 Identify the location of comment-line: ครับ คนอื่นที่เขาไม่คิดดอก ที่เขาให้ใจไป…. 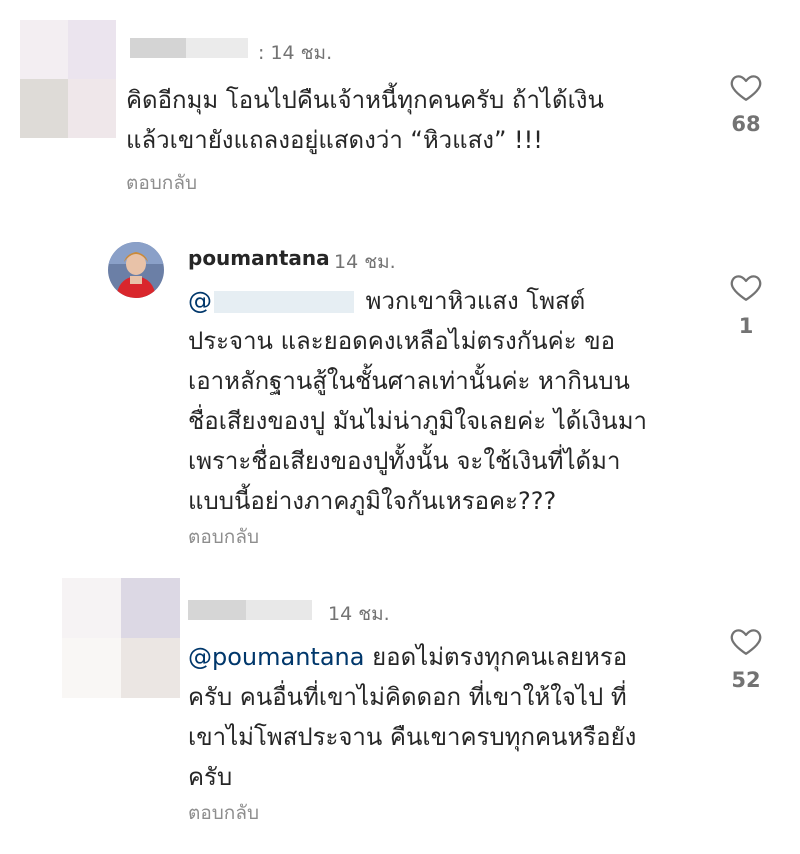
(407, 697).